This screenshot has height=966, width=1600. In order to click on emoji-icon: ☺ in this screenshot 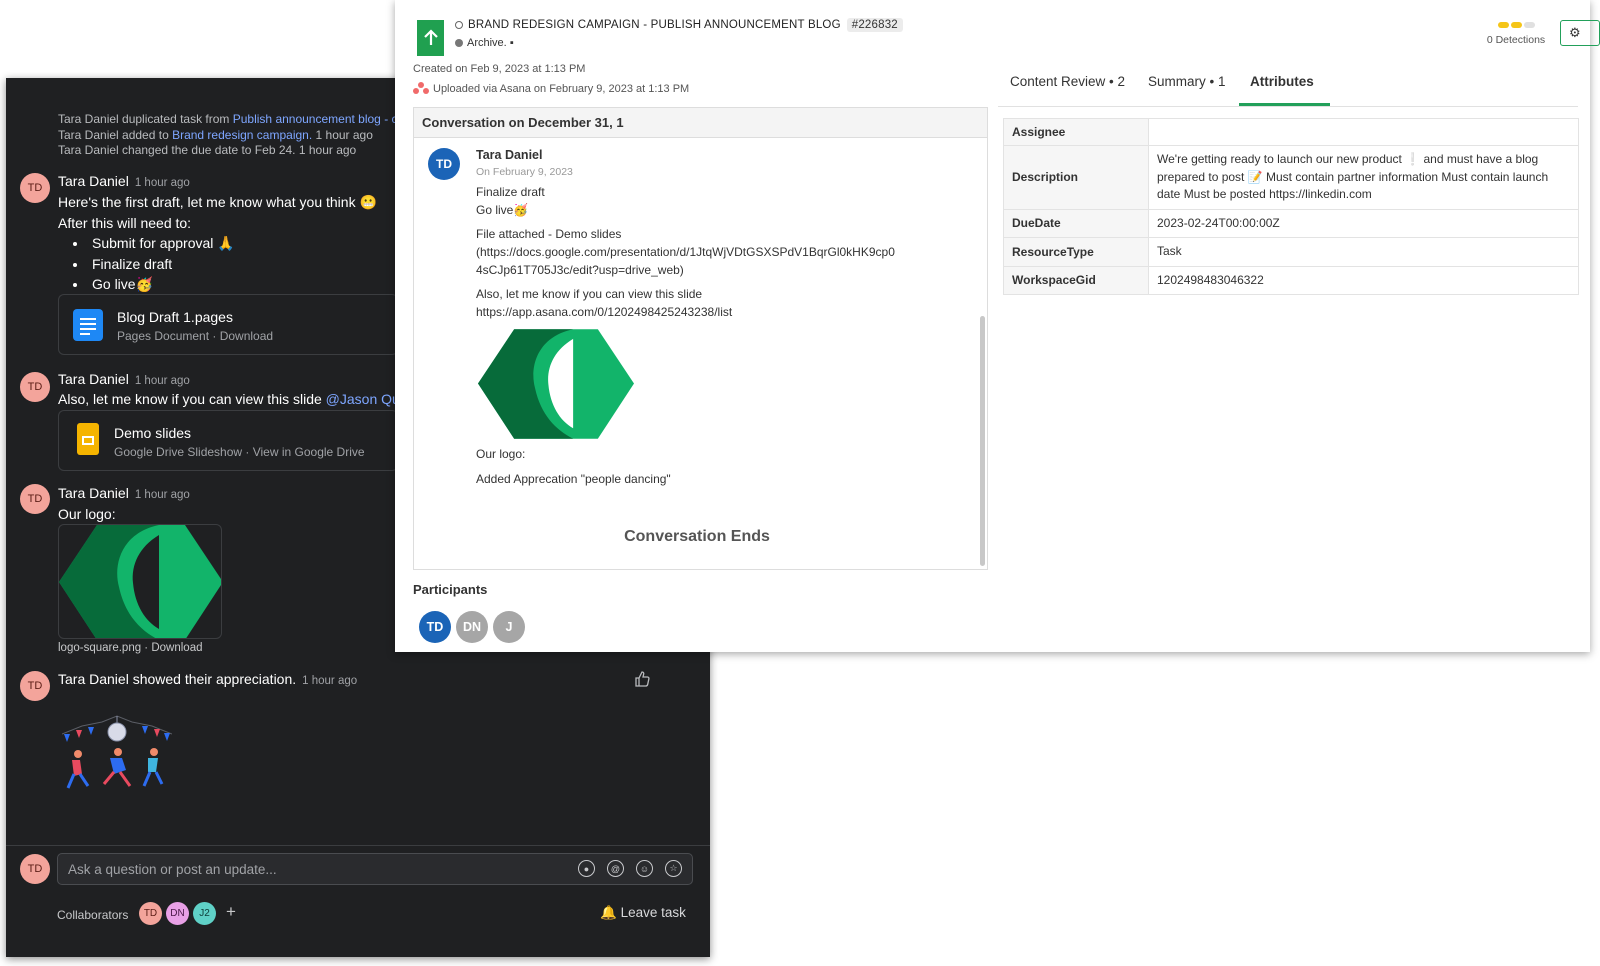, I will do `click(644, 868)`.